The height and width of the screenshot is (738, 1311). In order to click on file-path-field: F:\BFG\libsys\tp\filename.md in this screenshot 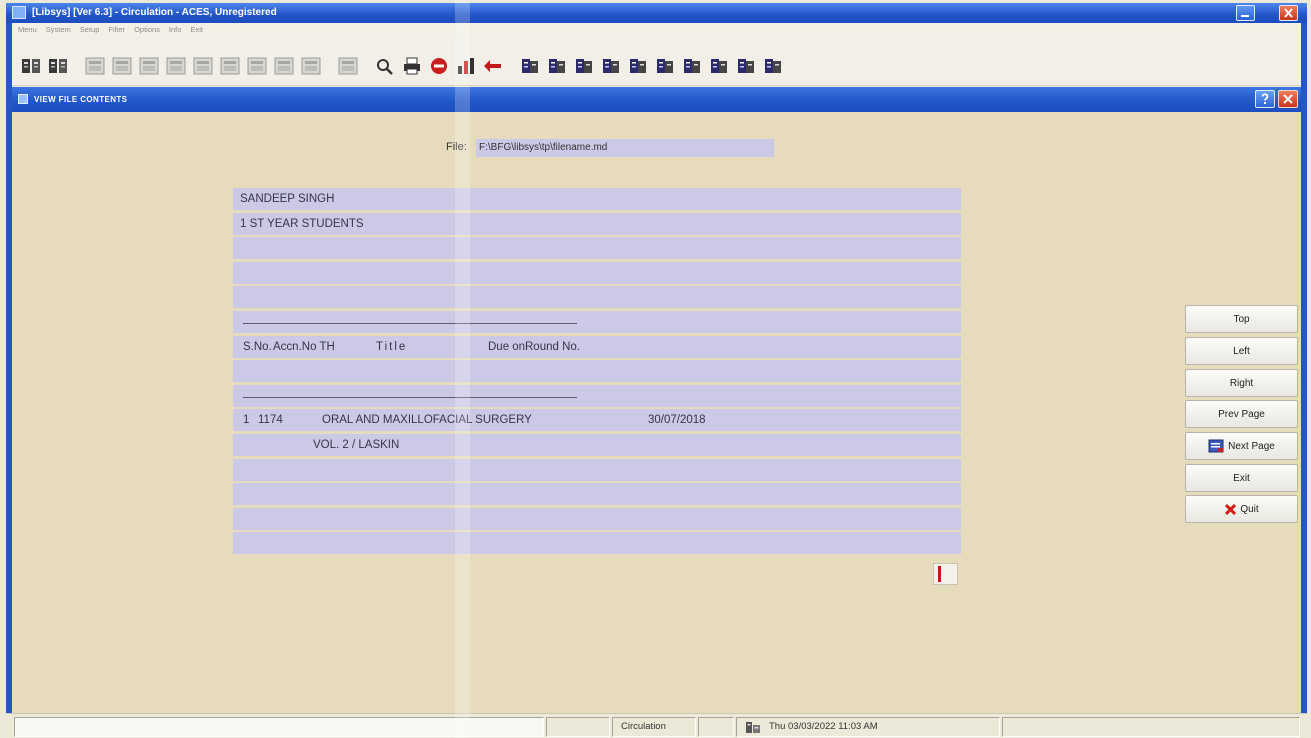, I will do `click(625, 148)`.